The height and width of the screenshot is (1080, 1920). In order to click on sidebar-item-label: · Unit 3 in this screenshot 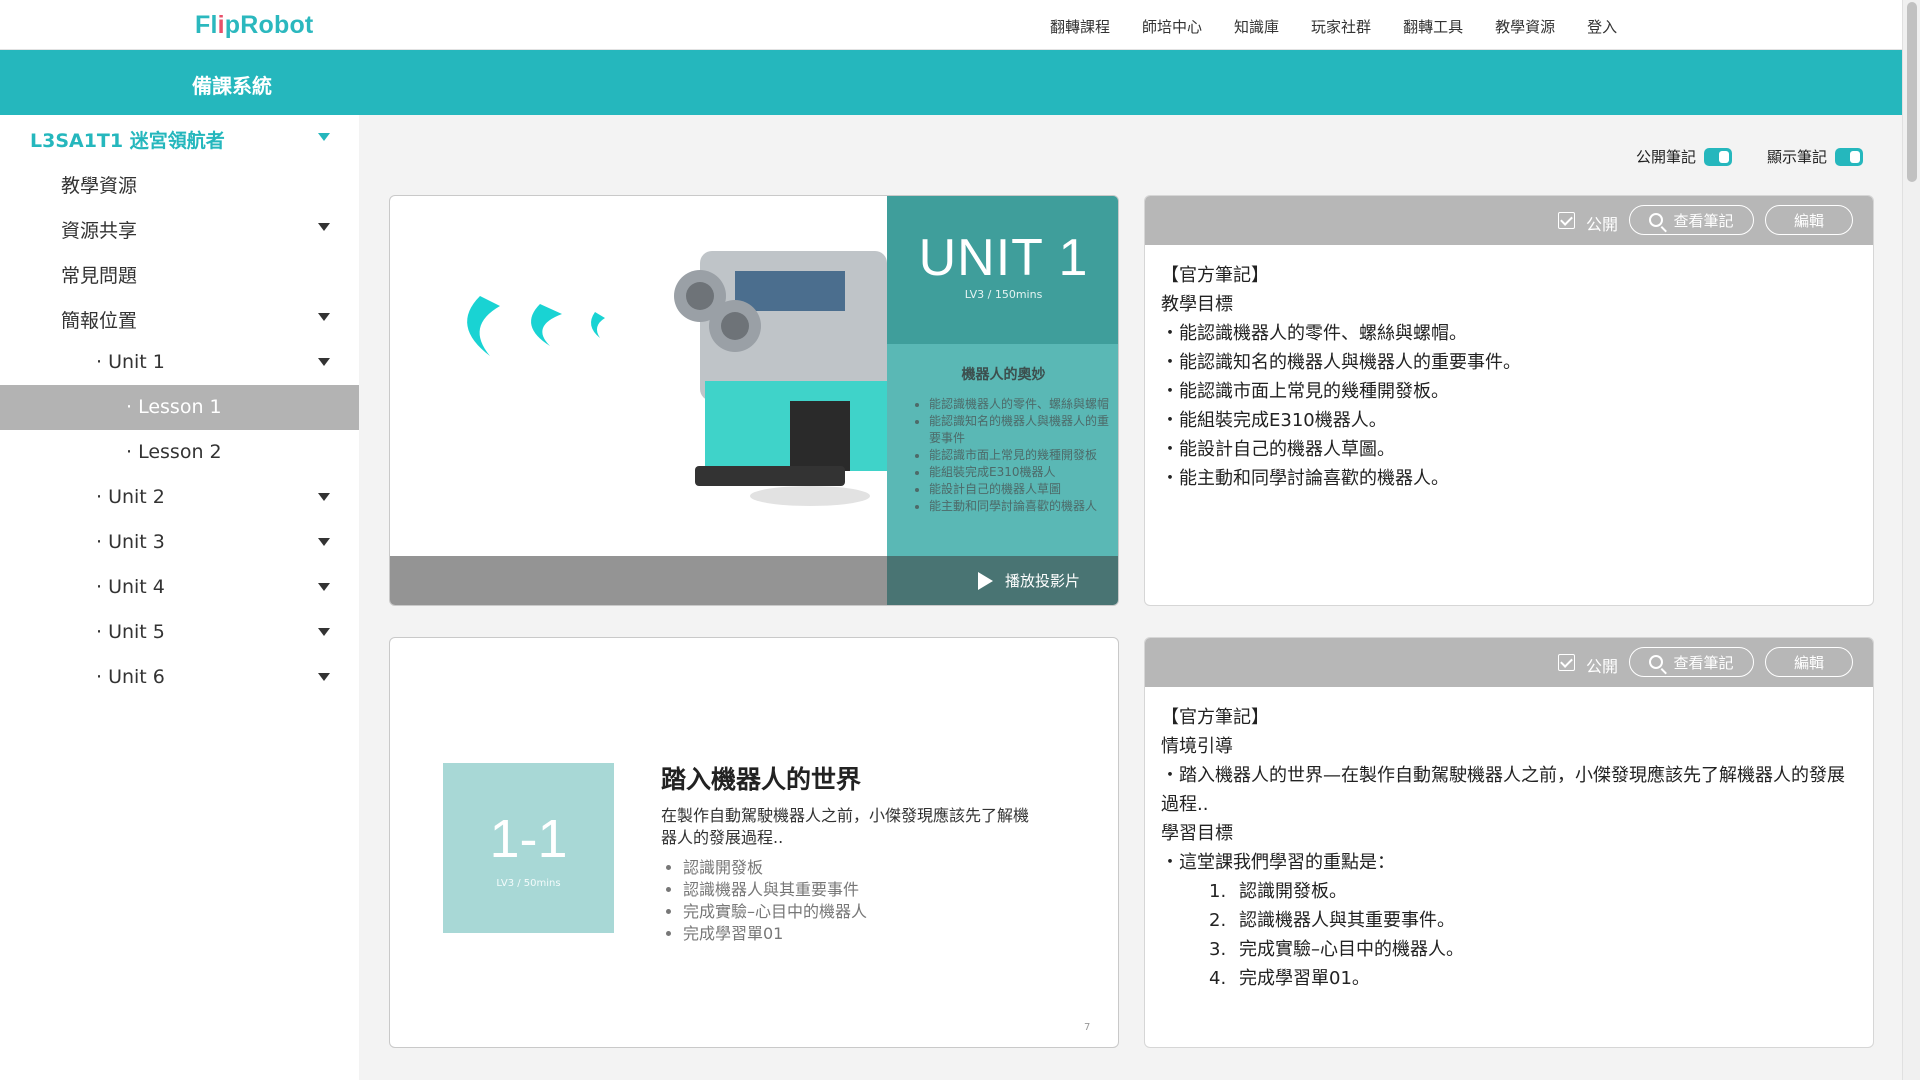, I will do `click(130, 542)`.